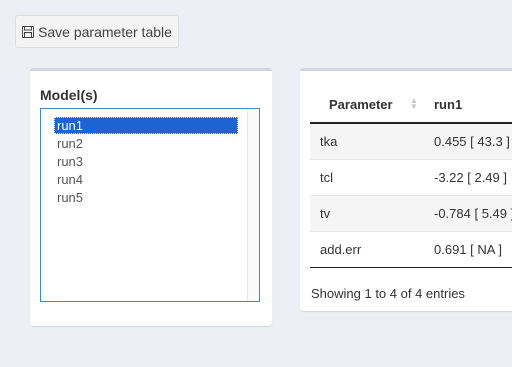 This screenshot has width=512, height=367. What do you see at coordinates (70, 179) in the screenshot?
I see `model-option-run4: run4` at bounding box center [70, 179].